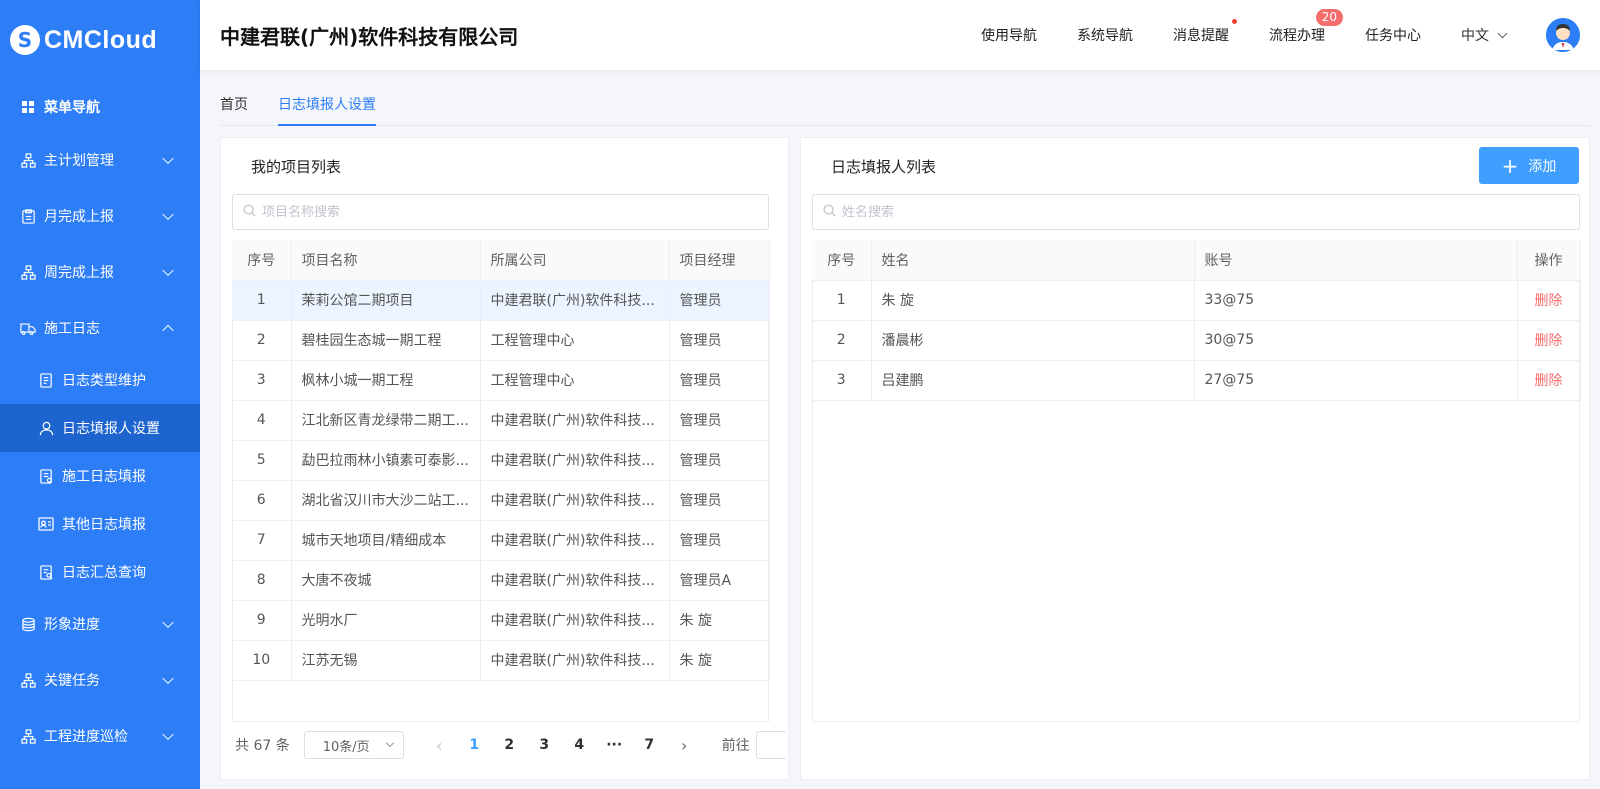 The width and height of the screenshot is (1600, 789). Describe the element at coordinates (1329, 17) in the screenshot. I see `process-count-badge: 20` at that location.